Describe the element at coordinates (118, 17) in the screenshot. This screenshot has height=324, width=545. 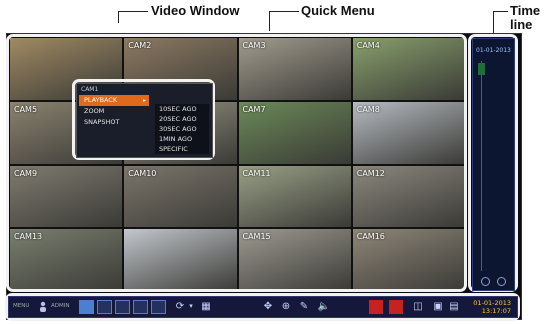
I see `video-window-leader-v` at that location.